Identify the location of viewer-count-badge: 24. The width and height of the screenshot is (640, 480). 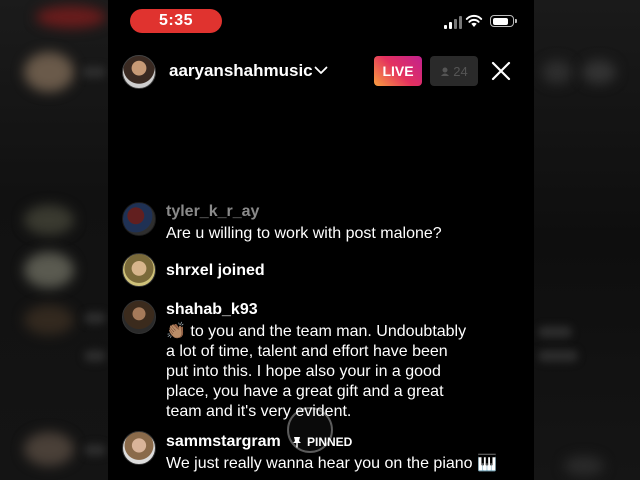
(454, 71).